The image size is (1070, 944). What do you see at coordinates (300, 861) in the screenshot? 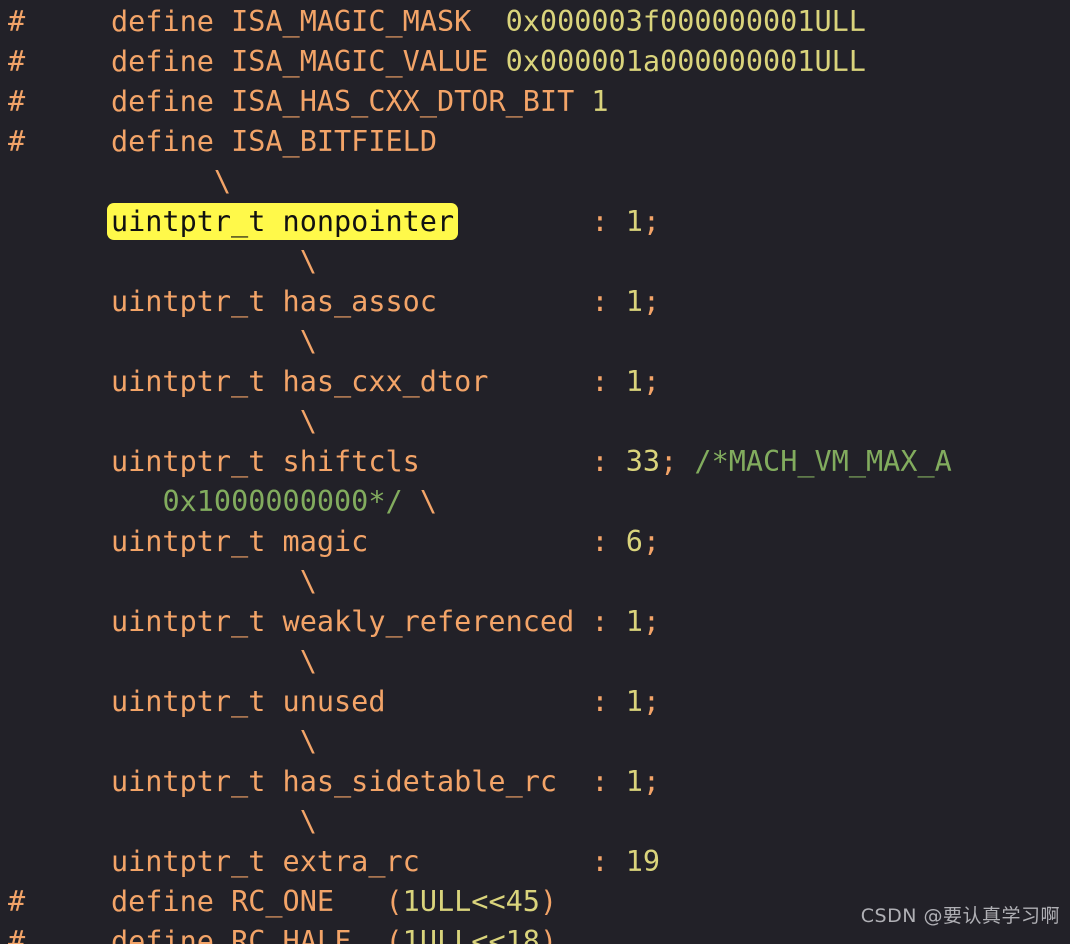
I see `token-ident: uintptr_t extra_rc` at bounding box center [300, 861].